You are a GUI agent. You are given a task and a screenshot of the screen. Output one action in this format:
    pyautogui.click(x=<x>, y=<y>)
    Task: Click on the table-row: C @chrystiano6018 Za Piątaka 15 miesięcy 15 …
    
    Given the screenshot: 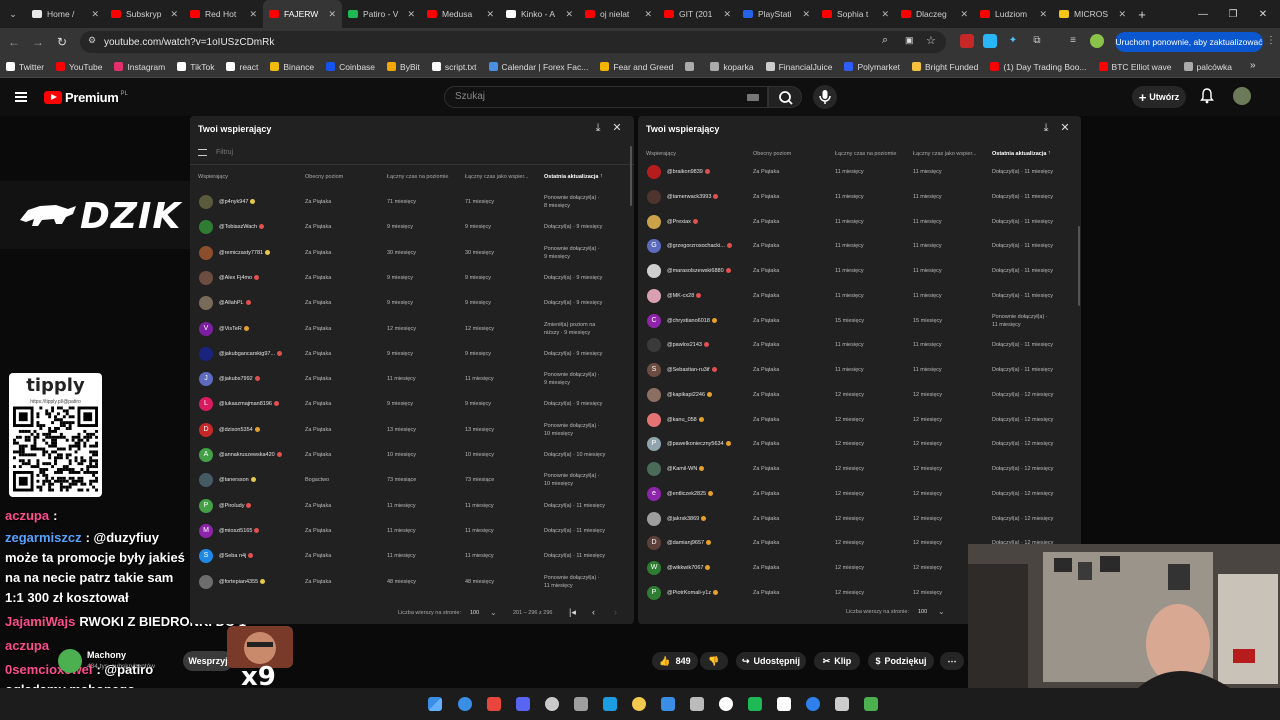 What is the action you would take?
    pyautogui.click(x=858, y=321)
    